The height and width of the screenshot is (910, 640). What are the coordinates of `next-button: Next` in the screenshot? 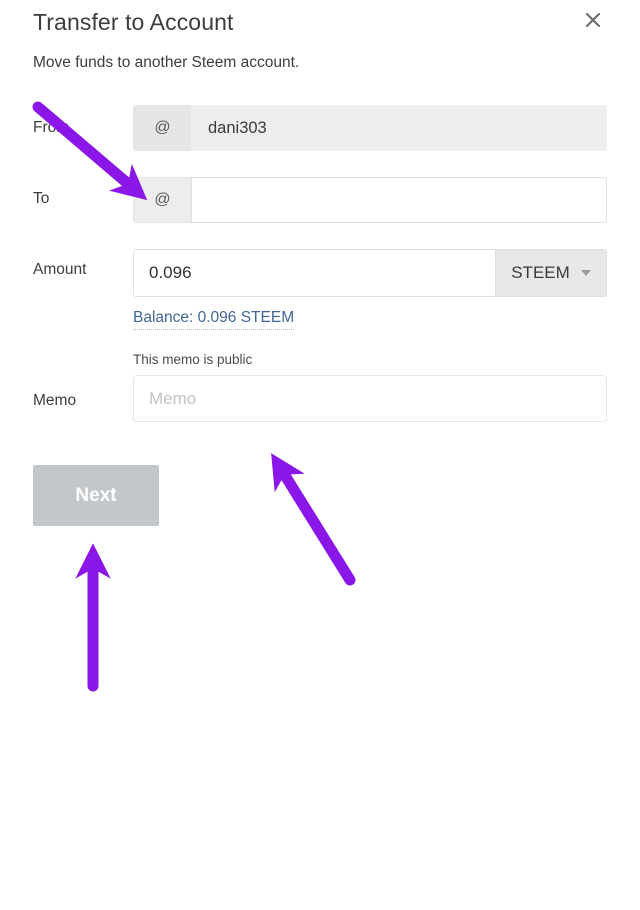 It's located at (96, 495).